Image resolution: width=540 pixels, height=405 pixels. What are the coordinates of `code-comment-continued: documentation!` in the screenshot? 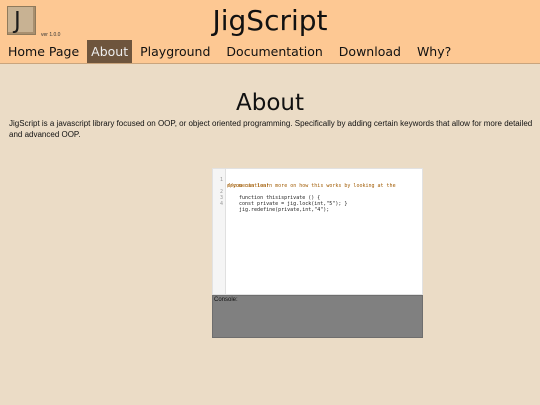 It's located at (248, 186).